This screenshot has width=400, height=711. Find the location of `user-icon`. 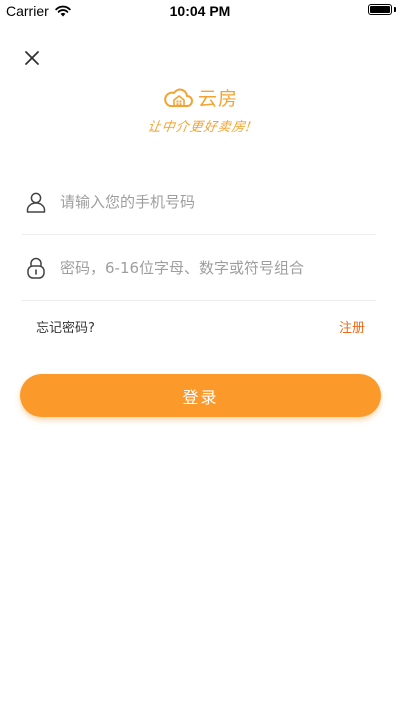

user-icon is located at coordinates (36, 202).